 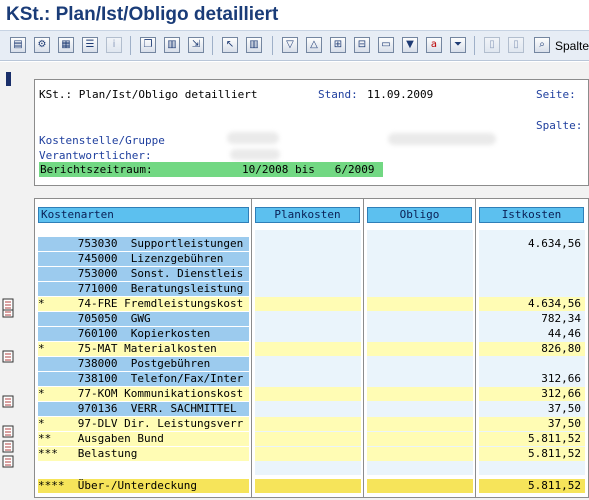 I want to click on spalte-label: Spalte:, so click(x=559, y=125).